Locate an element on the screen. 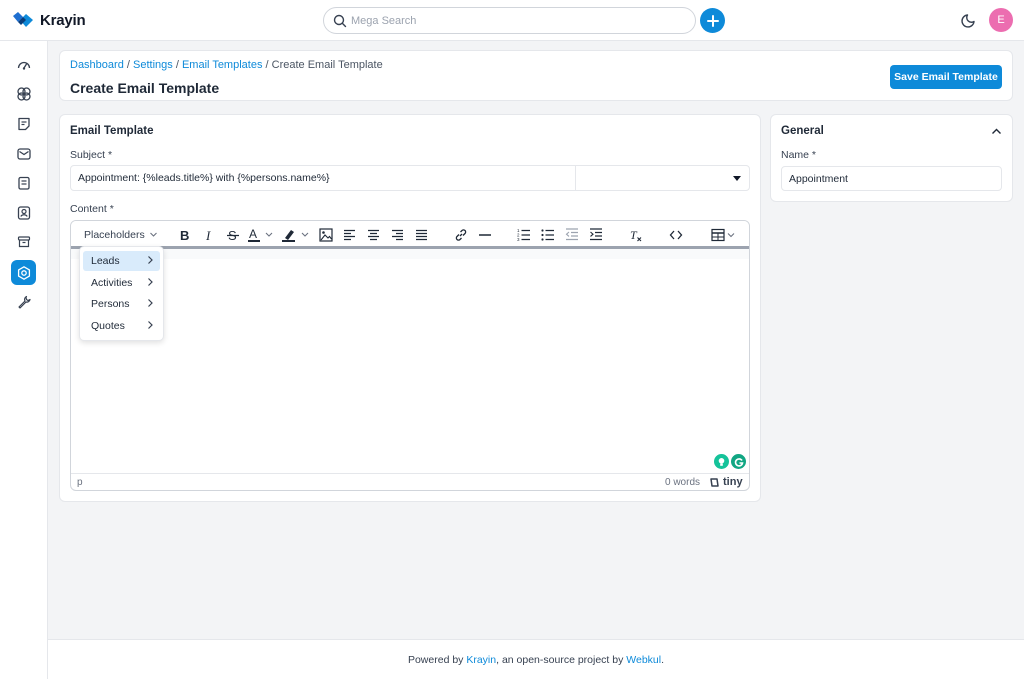  logo: Krayin is located at coordinates (49, 20).